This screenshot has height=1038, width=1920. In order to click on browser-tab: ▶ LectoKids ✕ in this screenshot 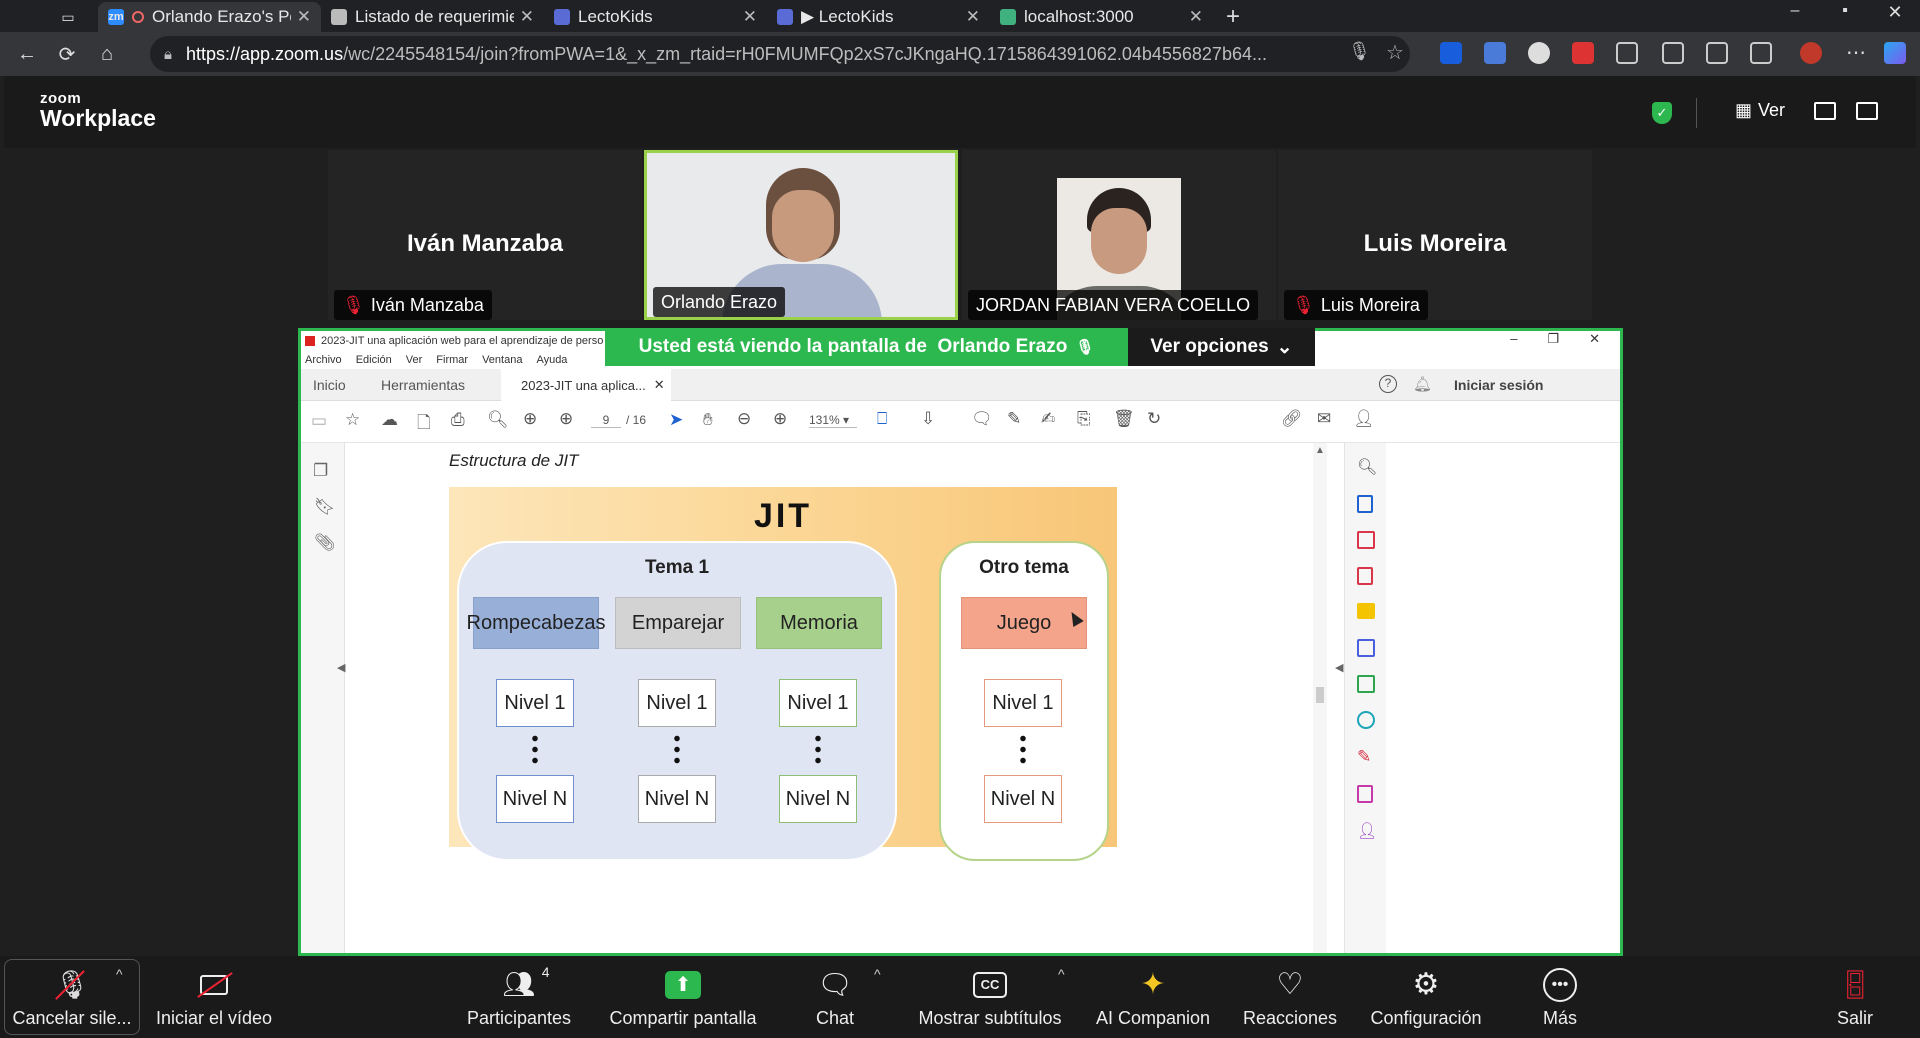, I will do `click(878, 17)`.